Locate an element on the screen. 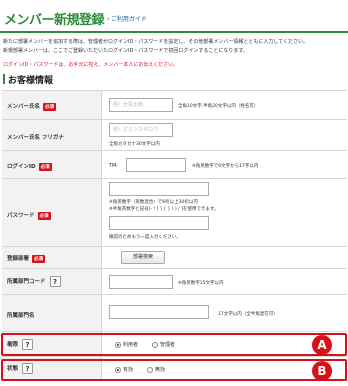 This screenshot has height=386, width=348. row-member-name: メンバー氏名 必須 例）大塚太郎 全角10文字,半角20文字以内（姓名可） is located at coordinates (174, 105).